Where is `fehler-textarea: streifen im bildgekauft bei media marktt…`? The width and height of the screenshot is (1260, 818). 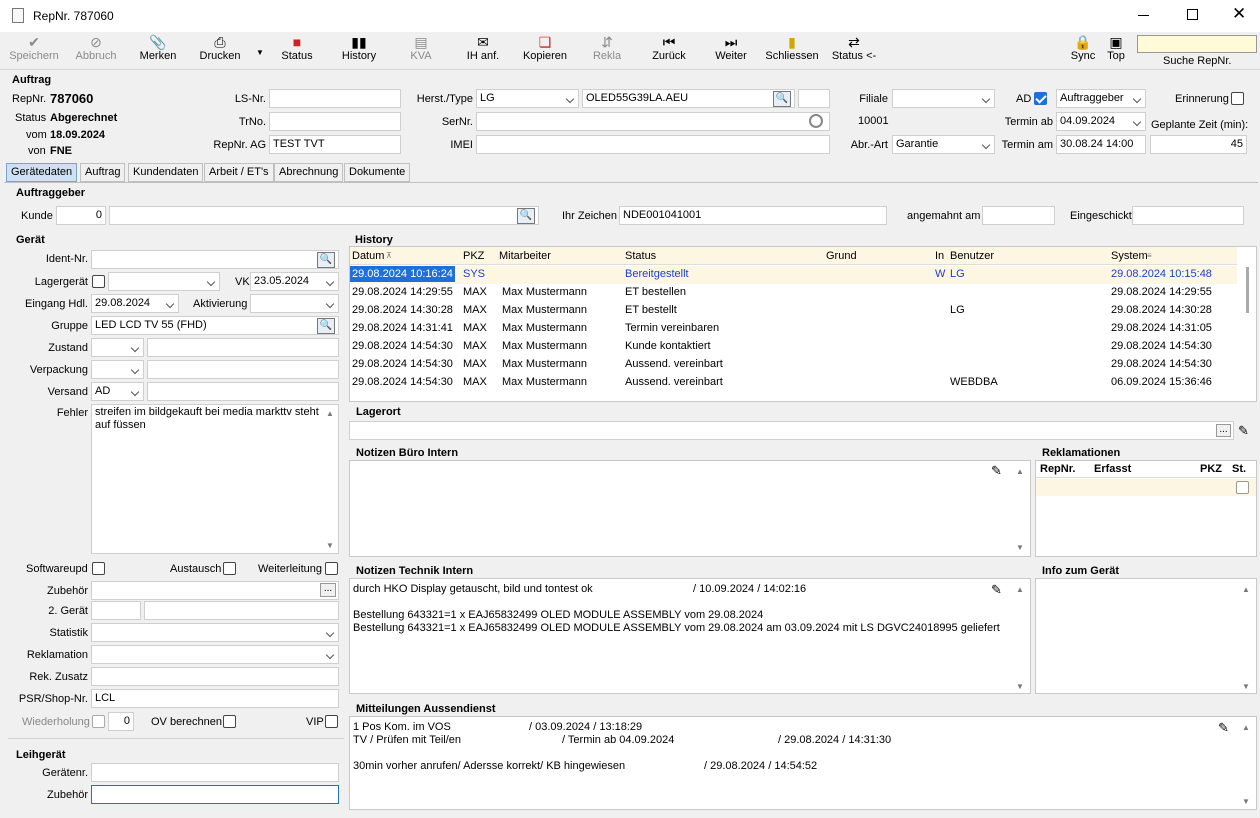
fehler-textarea: streifen im bildgekauft bei media marktt… is located at coordinates (215, 479).